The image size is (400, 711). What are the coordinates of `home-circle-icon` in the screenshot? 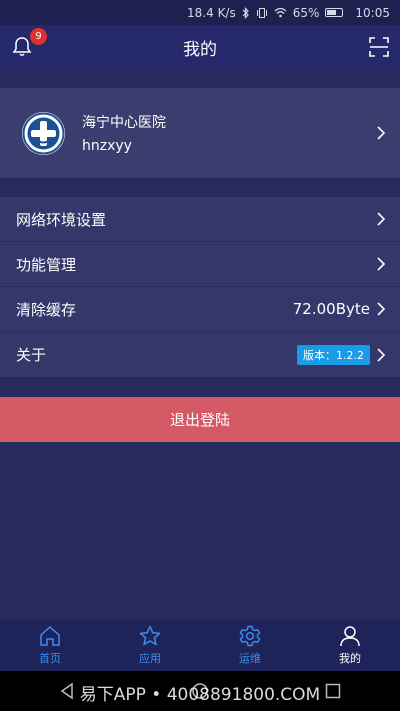 It's located at (200, 691).